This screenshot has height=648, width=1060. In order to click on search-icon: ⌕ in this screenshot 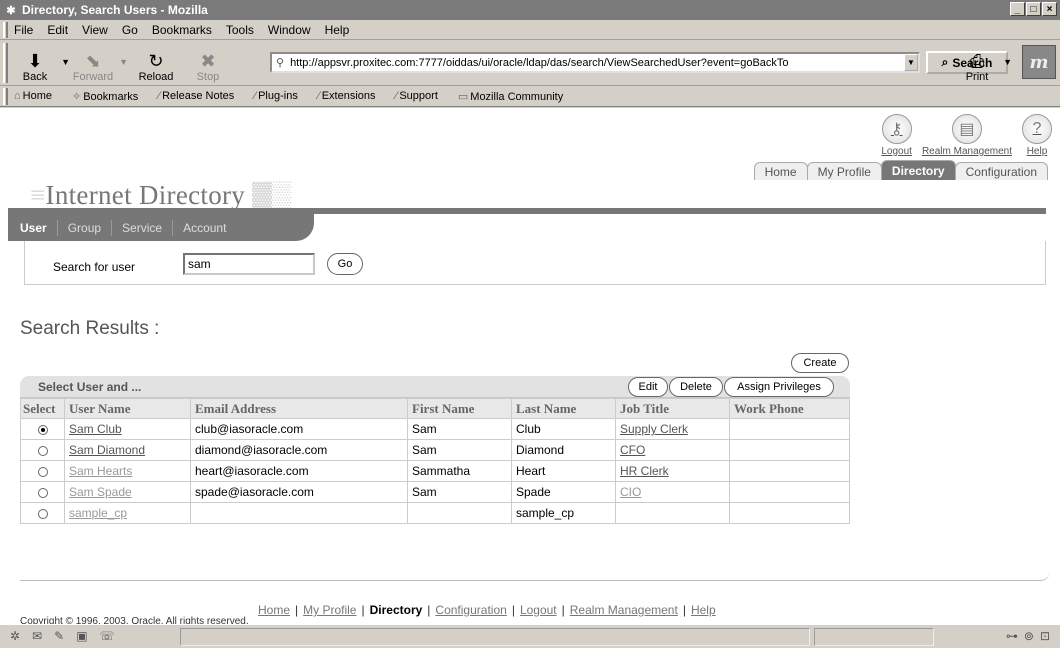, I will do `click(945, 62)`.